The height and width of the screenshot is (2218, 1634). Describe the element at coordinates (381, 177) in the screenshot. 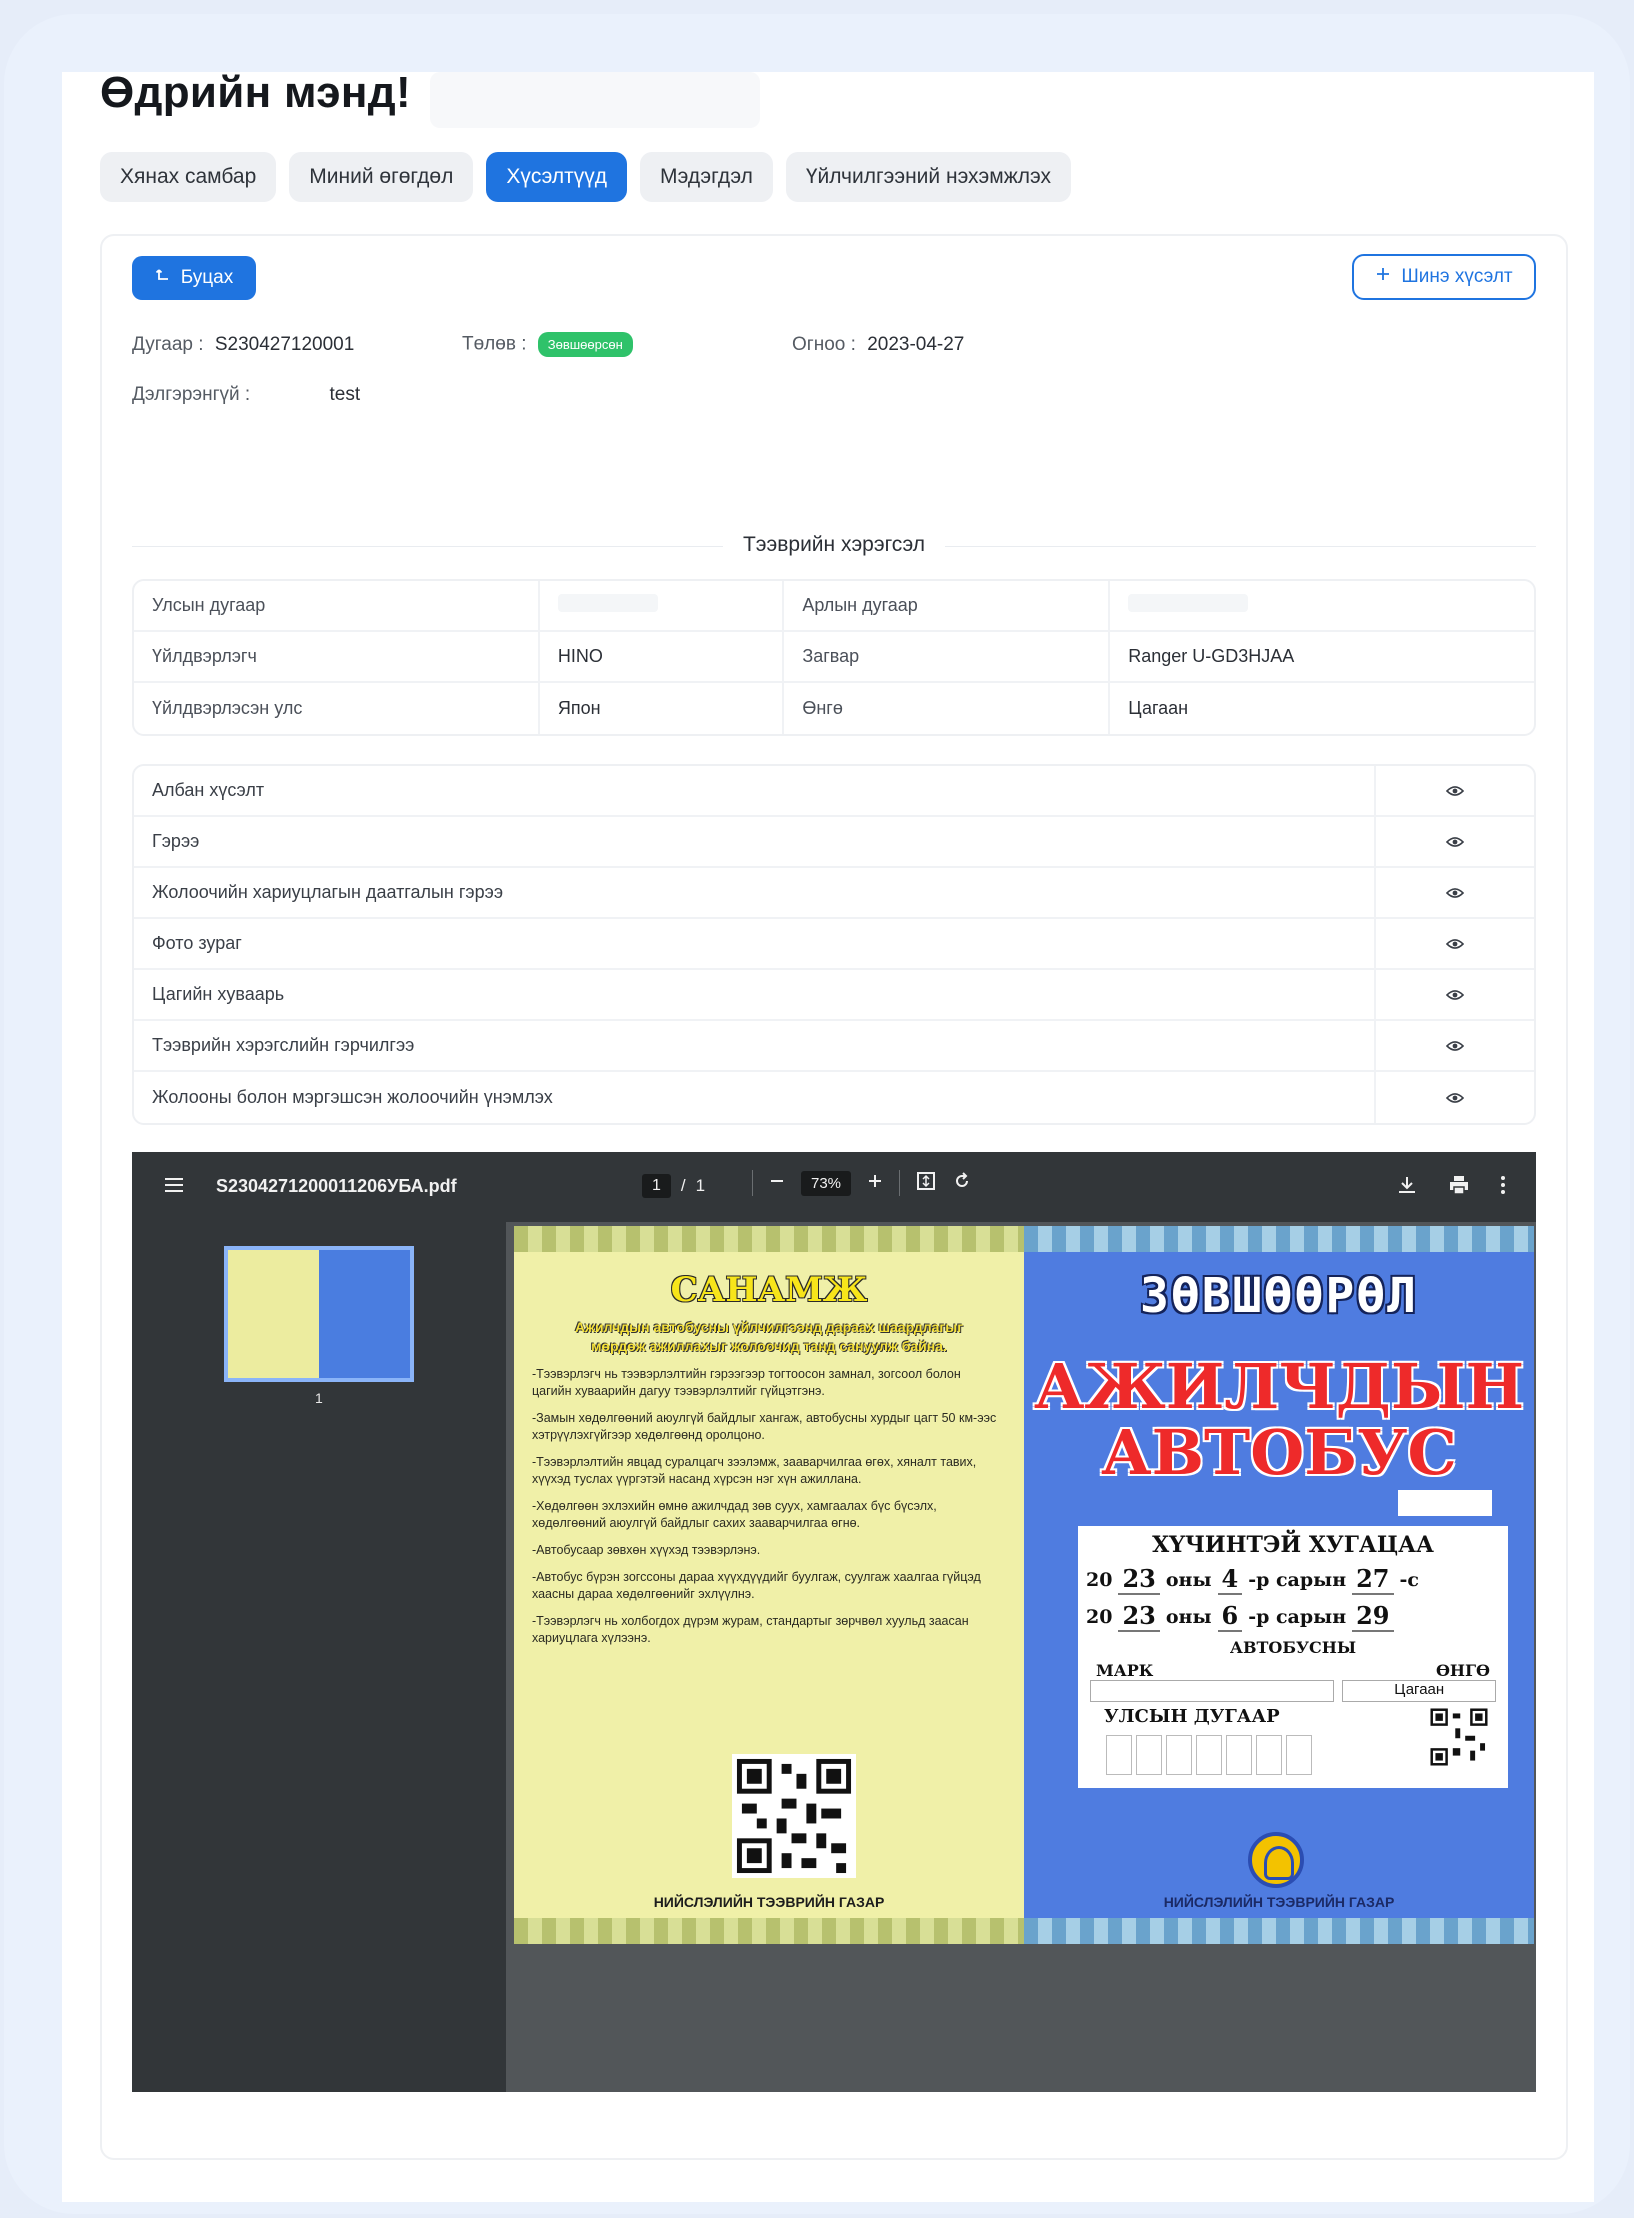

I see `tab-my-data: Миний өгөгдөл` at that location.